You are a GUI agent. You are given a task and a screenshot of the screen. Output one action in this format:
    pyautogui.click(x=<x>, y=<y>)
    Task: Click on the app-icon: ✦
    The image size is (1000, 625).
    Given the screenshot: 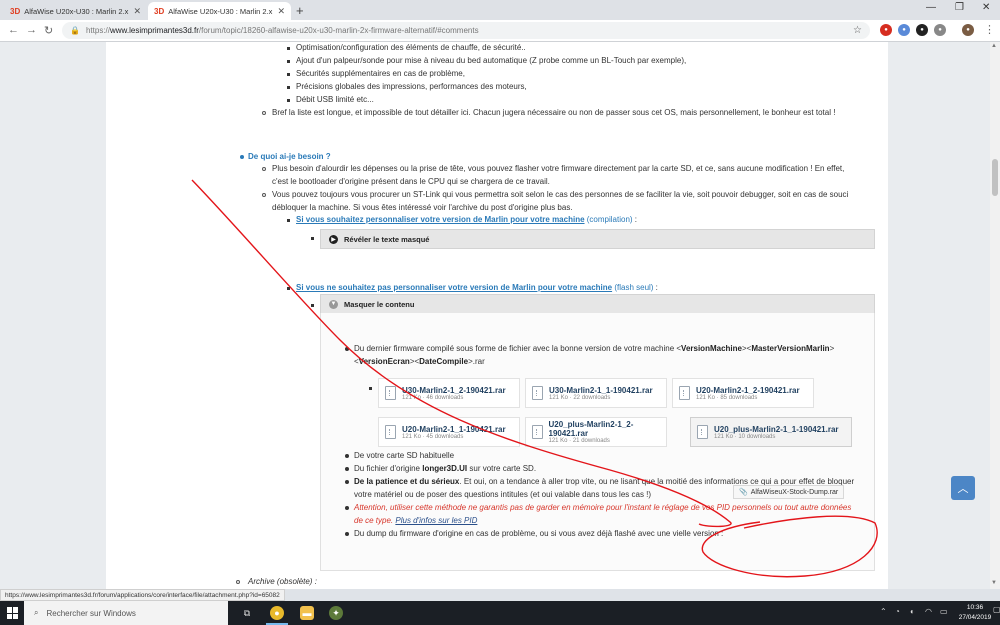 What is the action you would take?
    pyautogui.click(x=336, y=613)
    